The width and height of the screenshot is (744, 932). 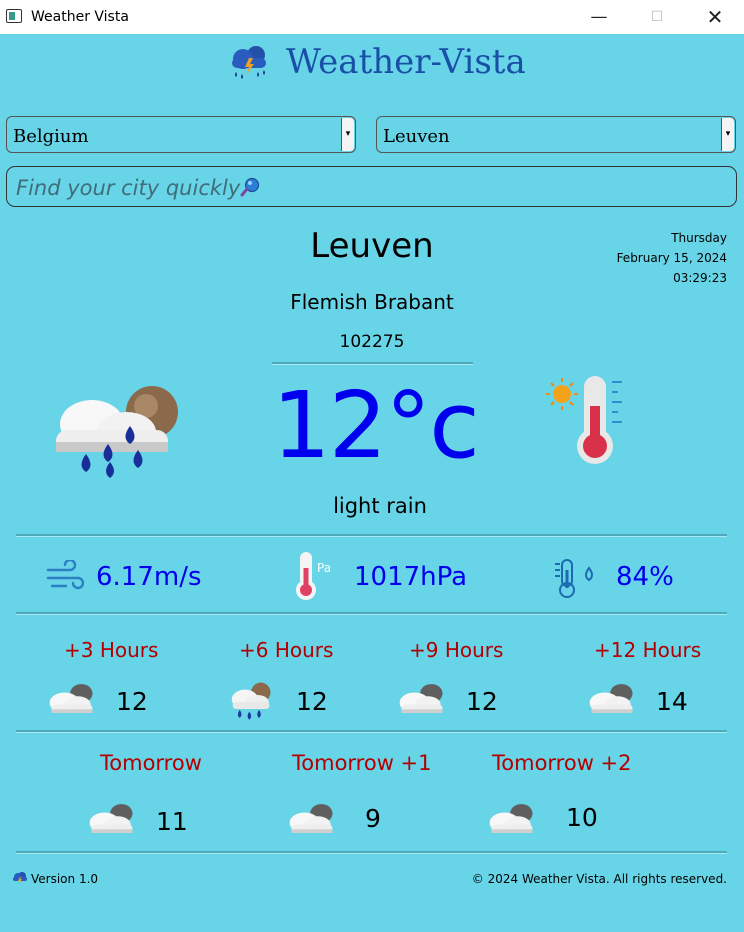 What do you see at coordinates (151, 763) in the screenshot?
I see `daily-label: Tomorrow` at bounding box center [151, 763].